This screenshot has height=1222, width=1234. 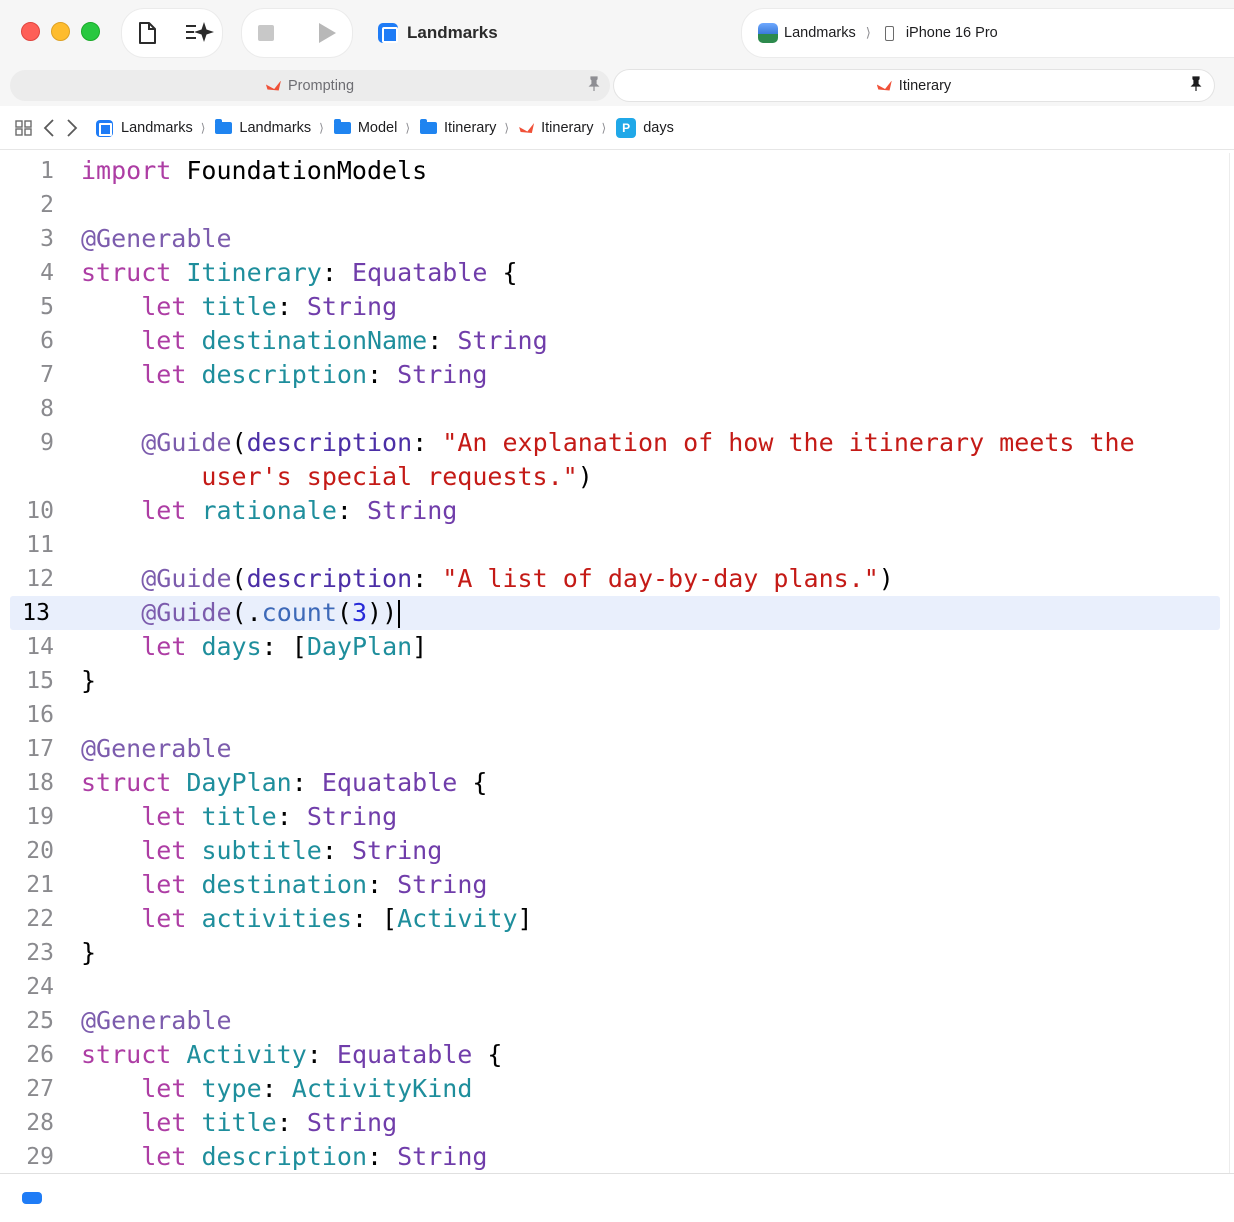 I want to click on code-line: 24, so click(x=617, y=987).